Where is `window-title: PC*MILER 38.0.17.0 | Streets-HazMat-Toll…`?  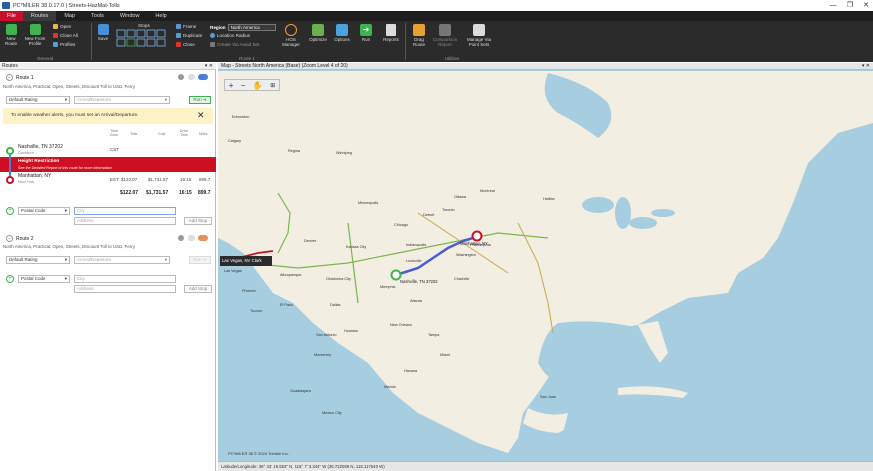 window-title: PC*MILER 38.0.17.0 | Streets-HazMat-Toll… is located at coordinates (66, 5).